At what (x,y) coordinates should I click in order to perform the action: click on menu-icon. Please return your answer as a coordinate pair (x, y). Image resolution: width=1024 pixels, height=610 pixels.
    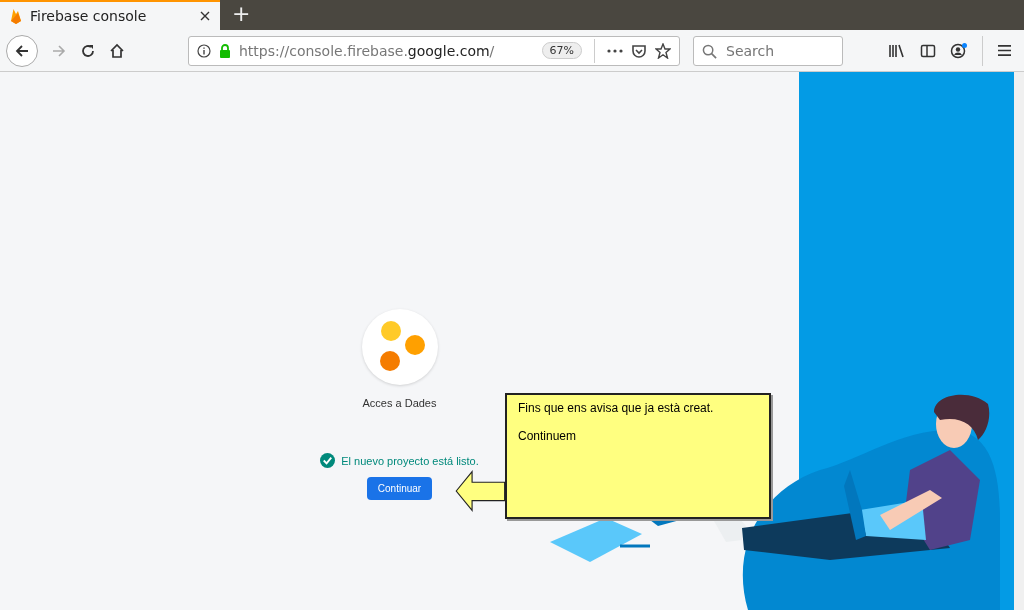
    Looking at the image, I should click on (1004, 50).